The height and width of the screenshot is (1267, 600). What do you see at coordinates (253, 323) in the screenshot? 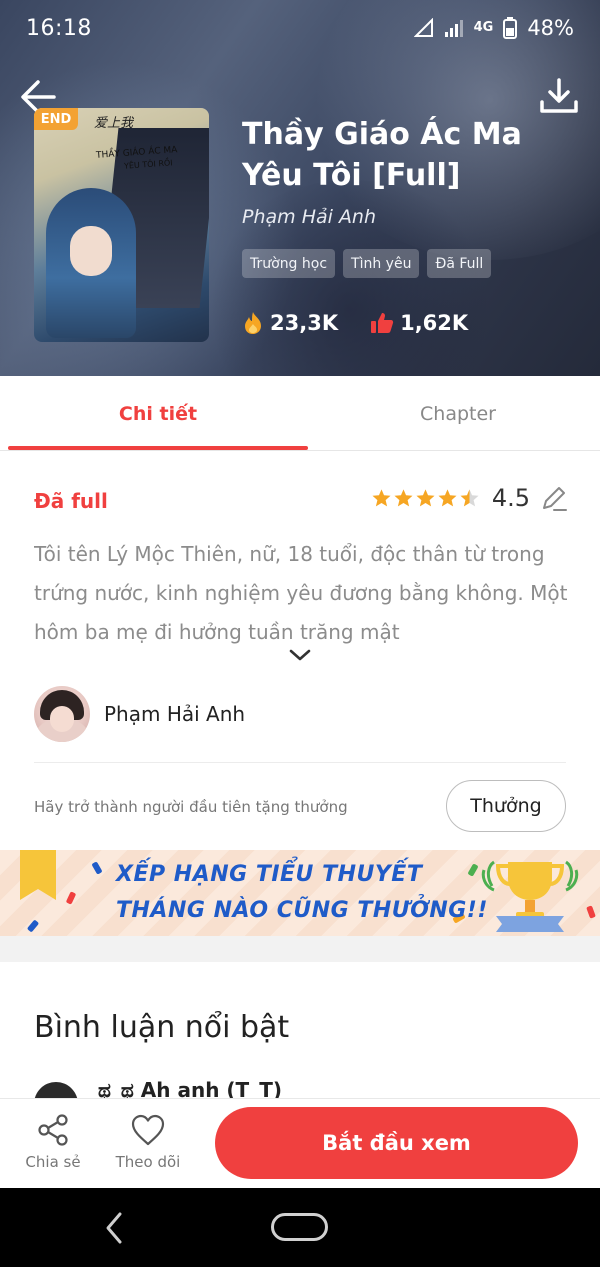
I see `fire-icon` at bounding box center [253, 323].